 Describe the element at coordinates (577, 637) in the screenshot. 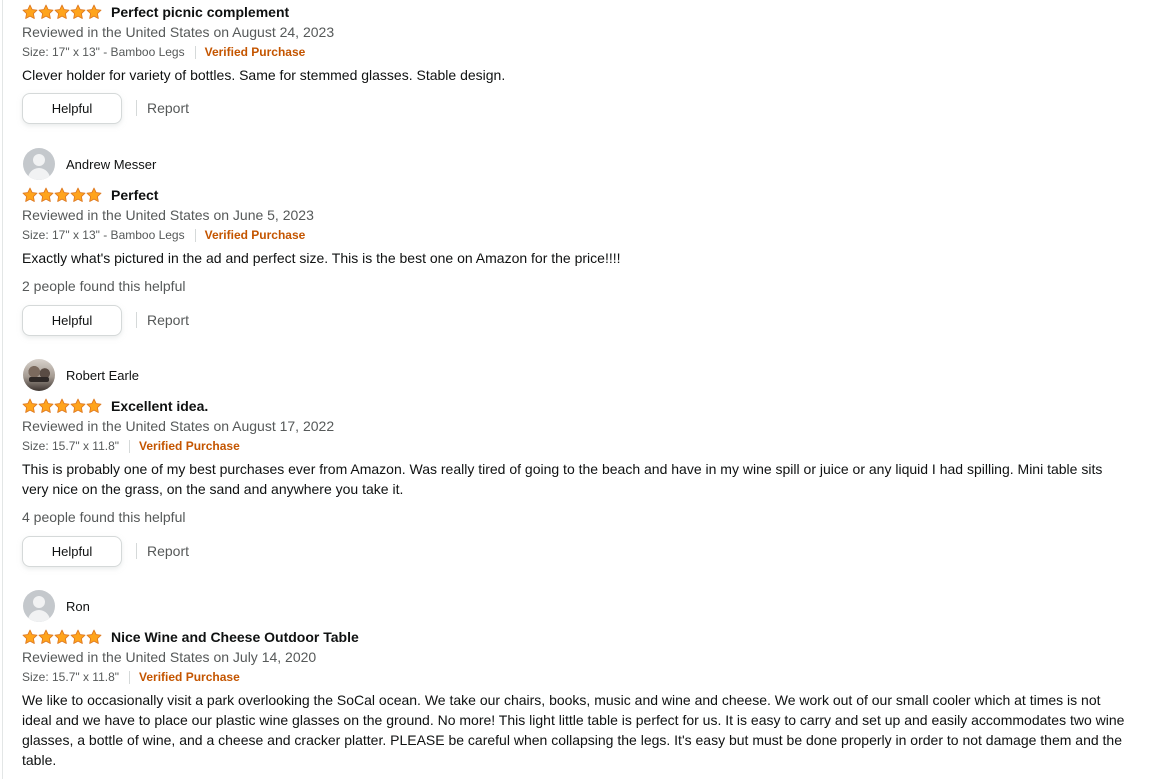

I see `review-title-row: Nice Wine and Cheese Outdoor Table` at that location.